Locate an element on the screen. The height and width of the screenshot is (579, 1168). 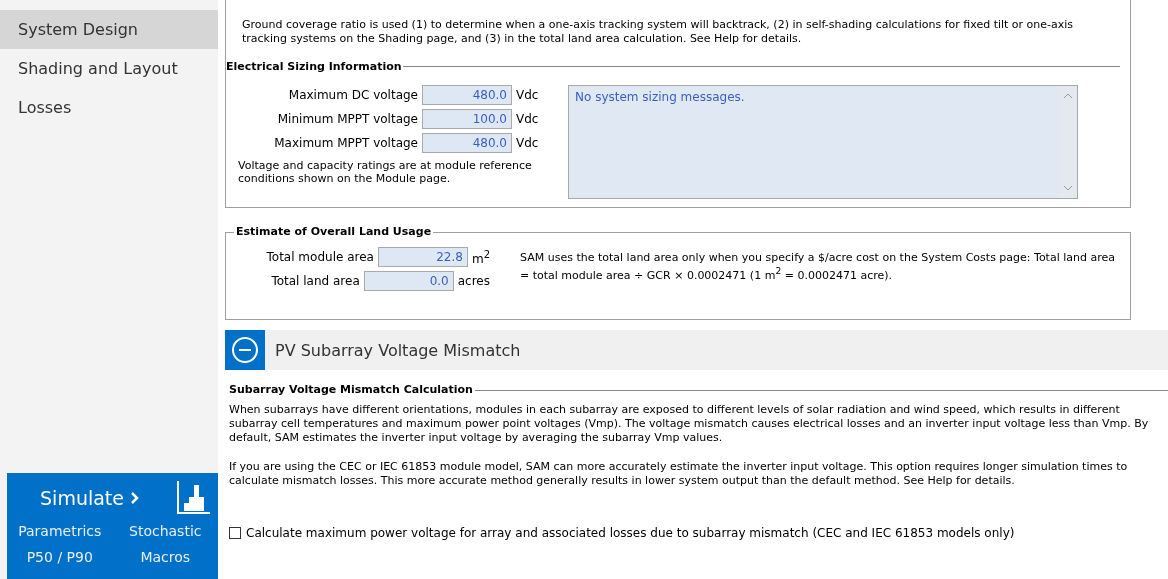
macro-link: Parametrics is located at coordinates (60, 531).